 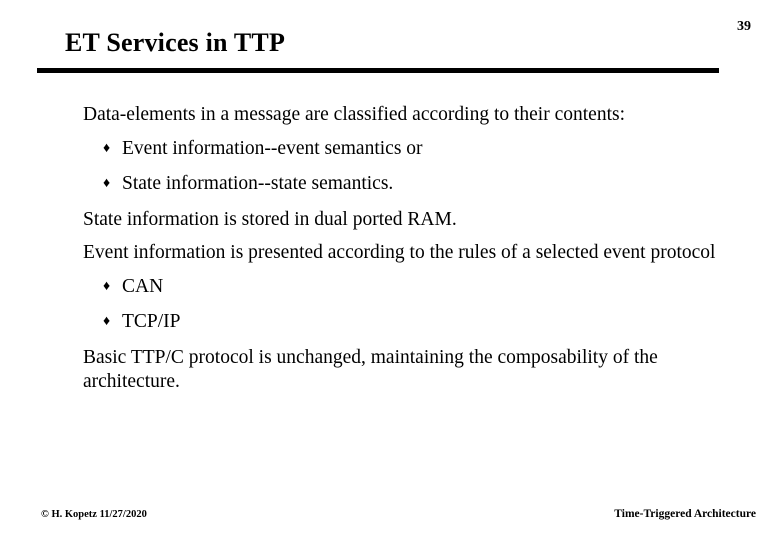 What do you see at coordinates (272, 148) in the screenshot?
I see `list-item-label: Event information--event semantics or` at bounding box center [272, 148].